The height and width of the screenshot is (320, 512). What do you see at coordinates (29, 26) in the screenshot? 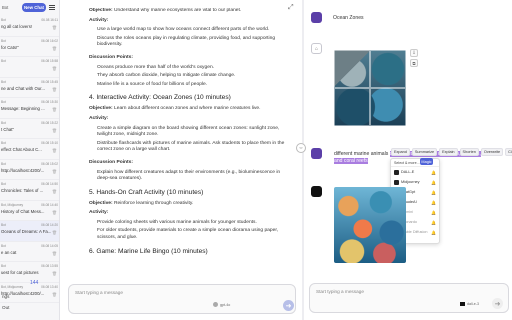
I see `chat-list-item: Bot 06.08 16:11 ng all cat lovers! 🗑` at bounding box center [29, 26].